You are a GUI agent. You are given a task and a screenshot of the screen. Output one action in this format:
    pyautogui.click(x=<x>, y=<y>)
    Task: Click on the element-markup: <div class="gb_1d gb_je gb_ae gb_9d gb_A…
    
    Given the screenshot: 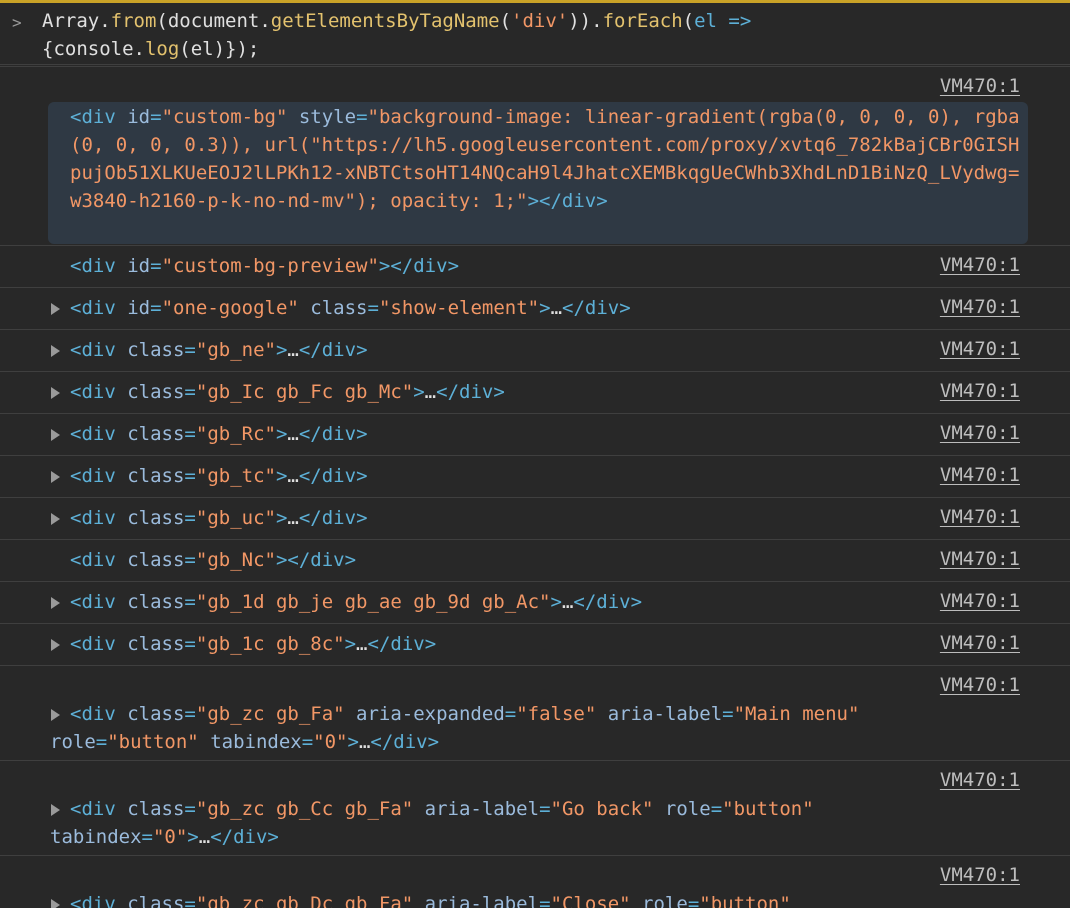 What is the action you would take?
    pyautogui.click(x=356, y=602)
    